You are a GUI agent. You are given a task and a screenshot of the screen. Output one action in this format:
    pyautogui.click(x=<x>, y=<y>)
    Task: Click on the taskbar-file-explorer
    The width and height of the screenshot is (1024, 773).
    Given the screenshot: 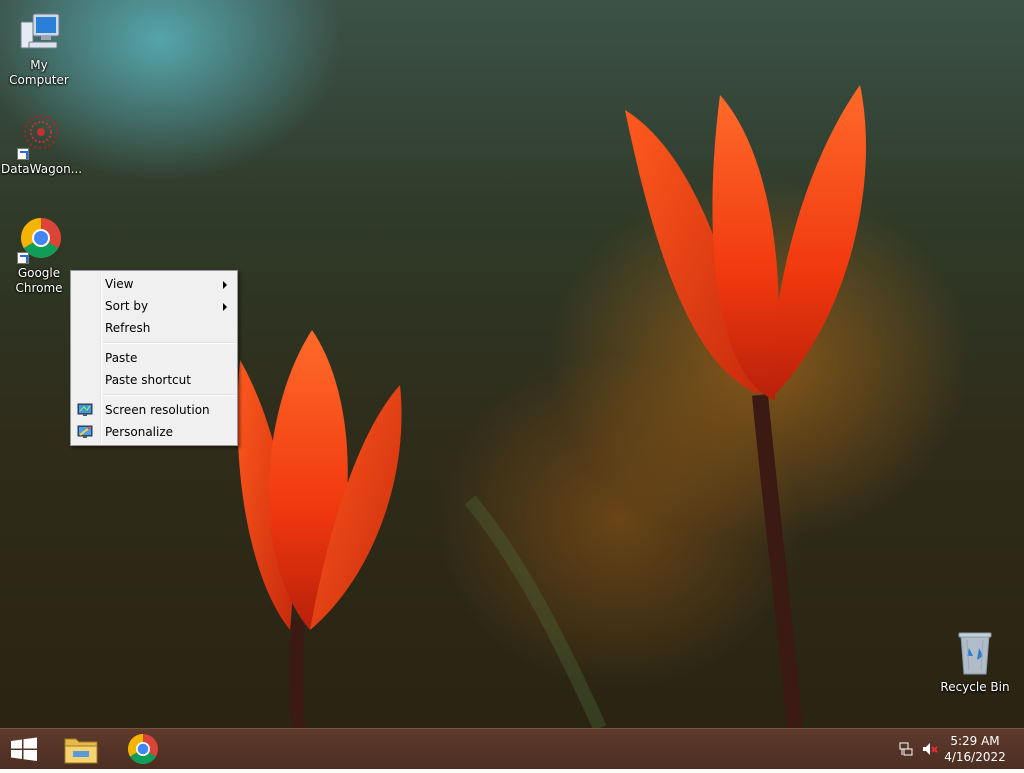 What is the action you would take?
    pyautogui.click(x=81, y=749)
    